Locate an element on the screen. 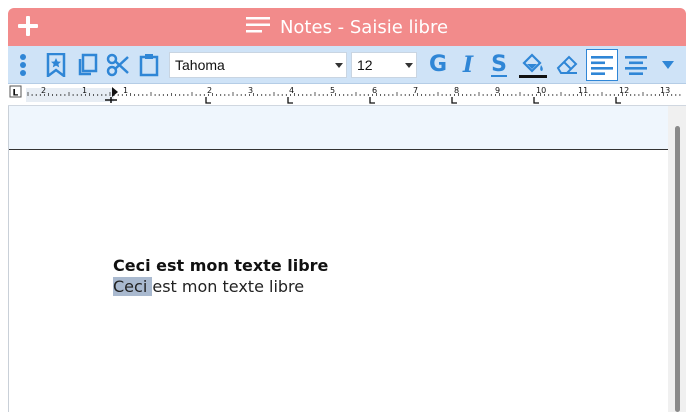 This screenshot has height=412, width=688. ruler-label: 4 is located at coordinates (291, 90).